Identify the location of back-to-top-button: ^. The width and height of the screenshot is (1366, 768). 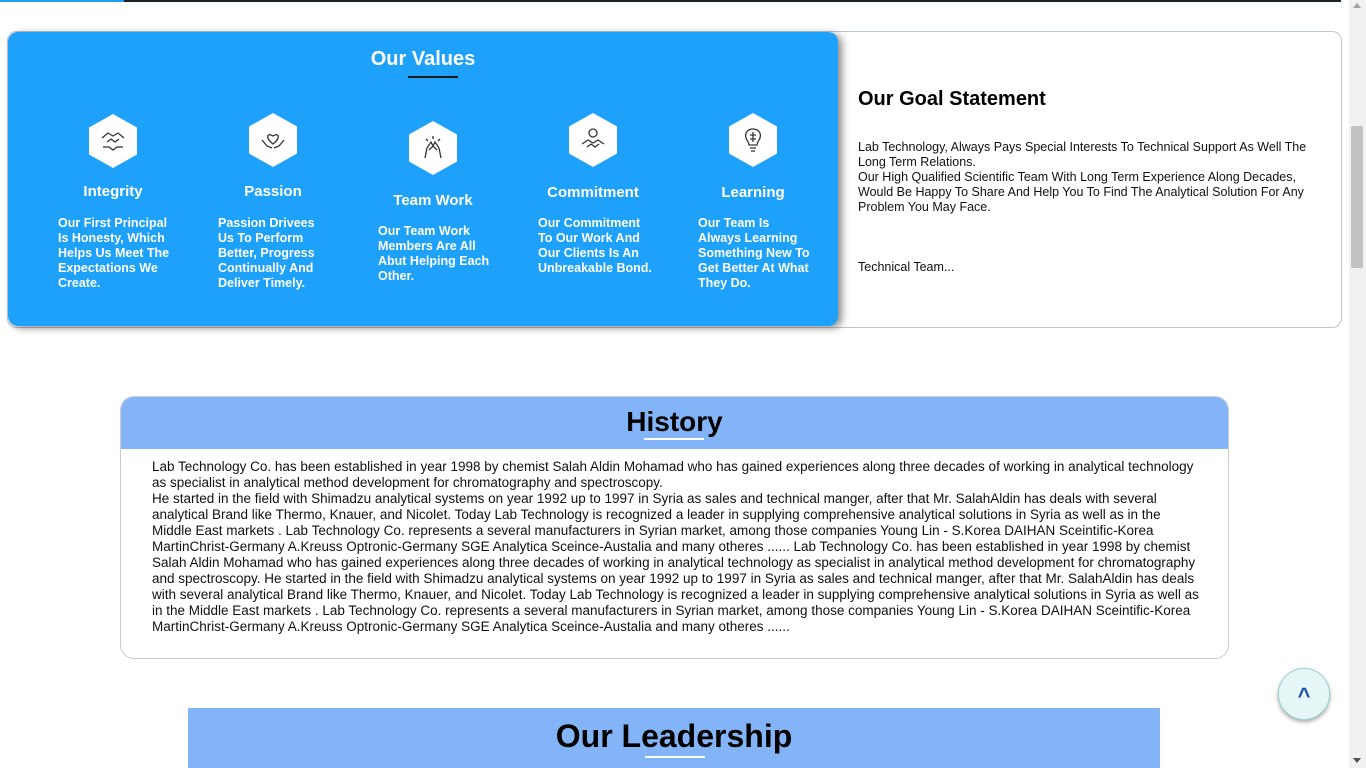
(1304, 694).